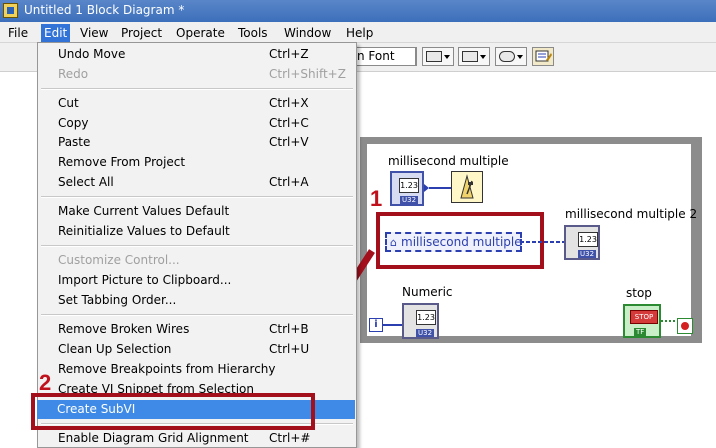  I want to click on labview-app-icon, so click(10, 10).